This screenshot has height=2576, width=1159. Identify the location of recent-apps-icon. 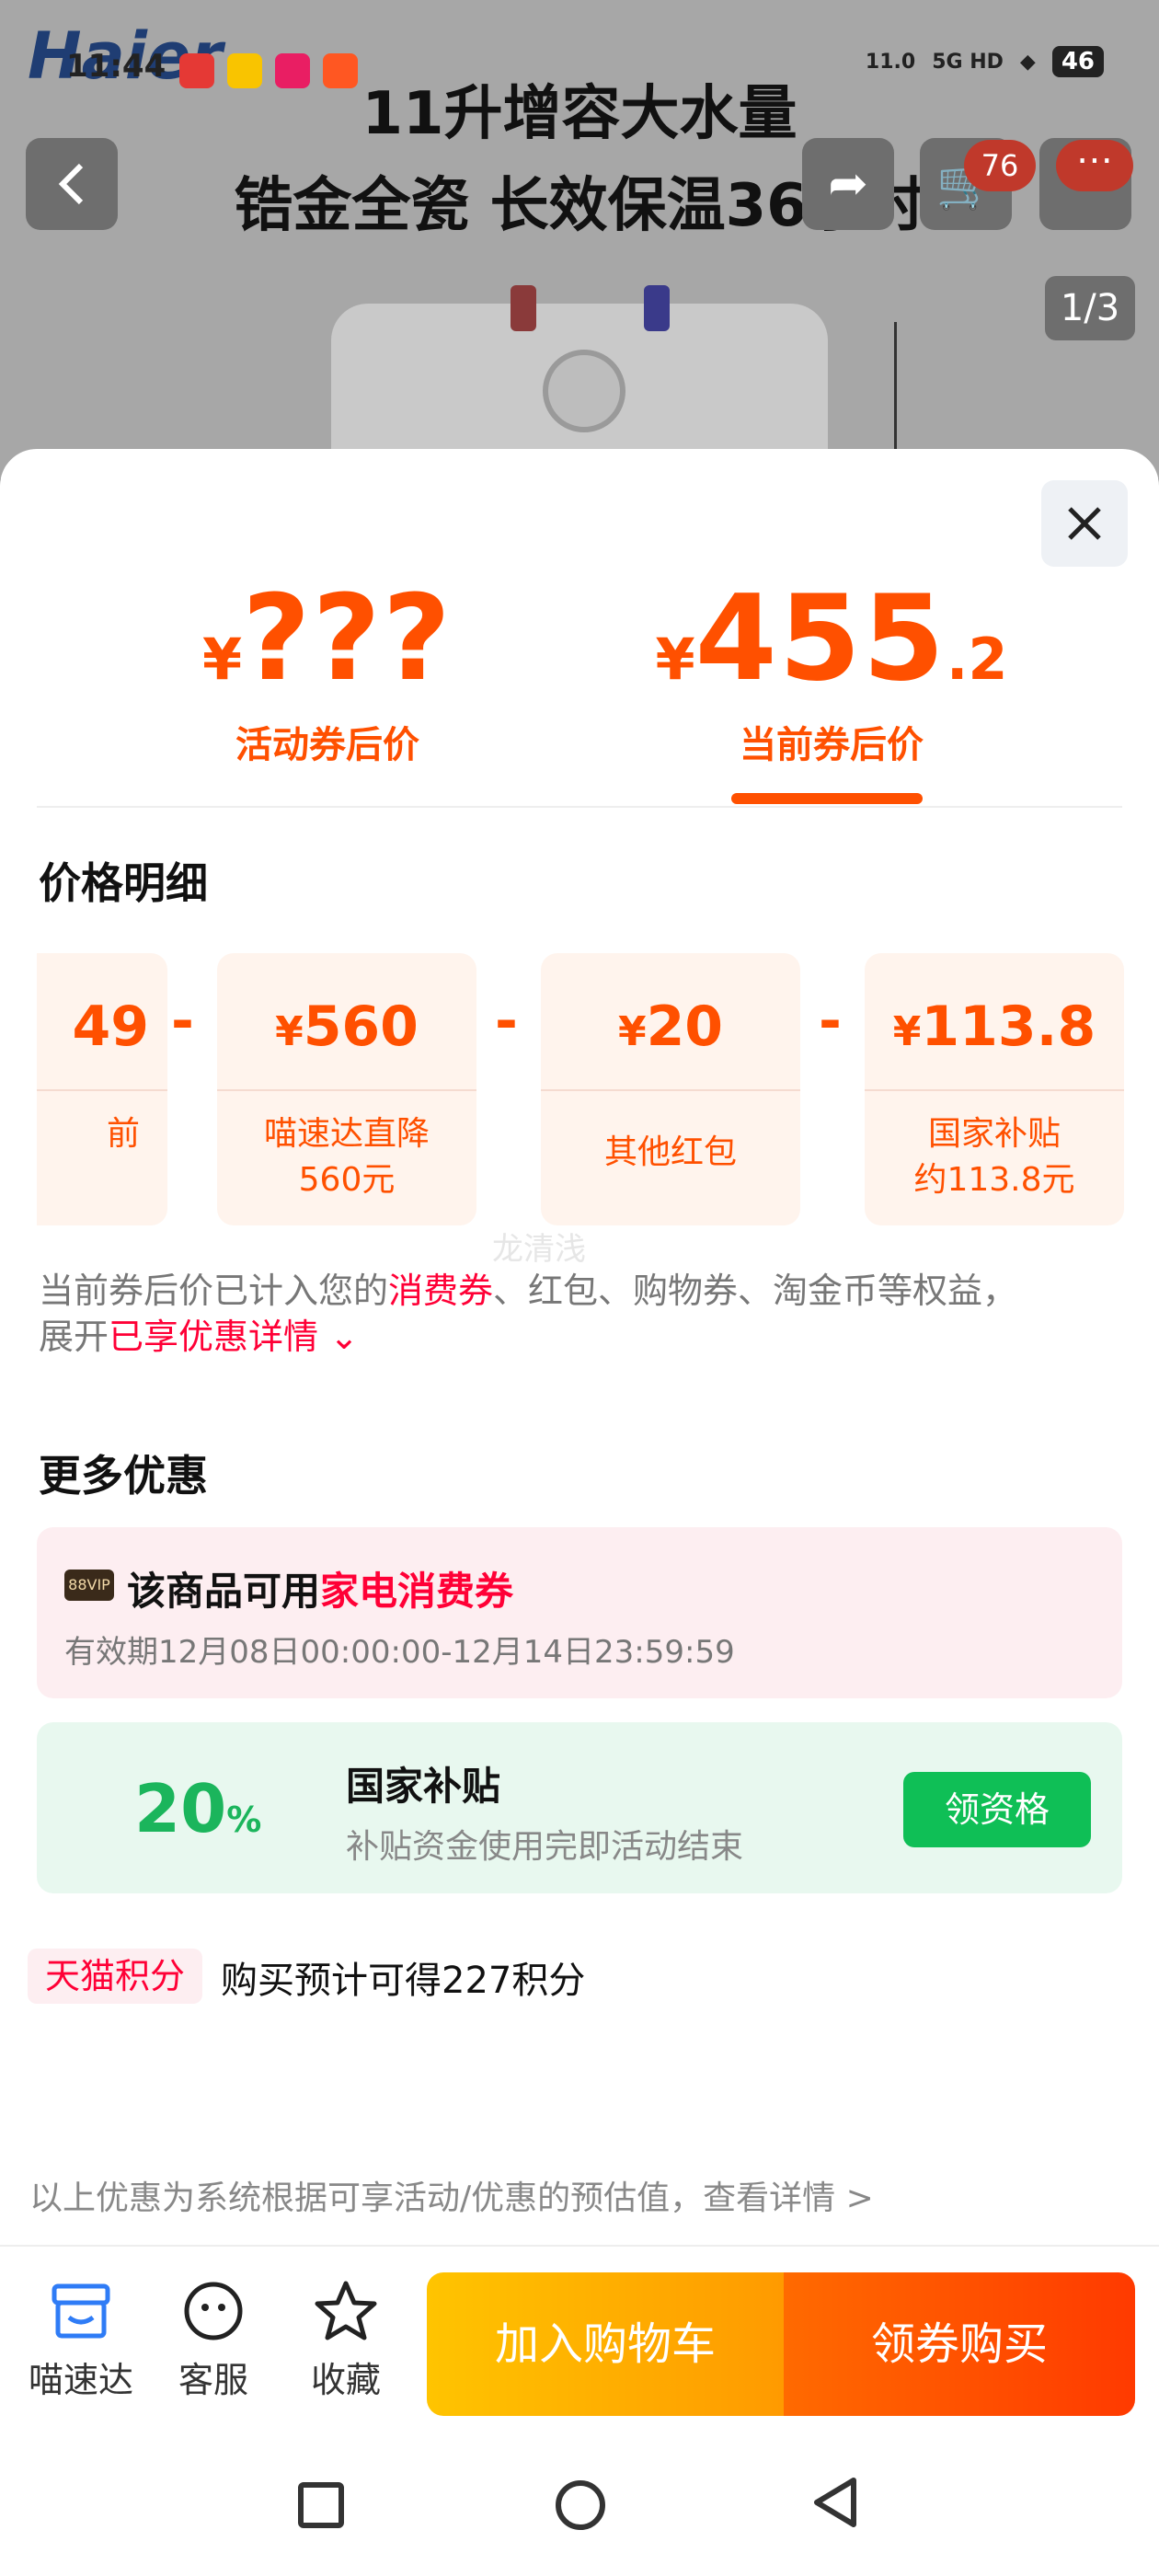
(321, 2505).